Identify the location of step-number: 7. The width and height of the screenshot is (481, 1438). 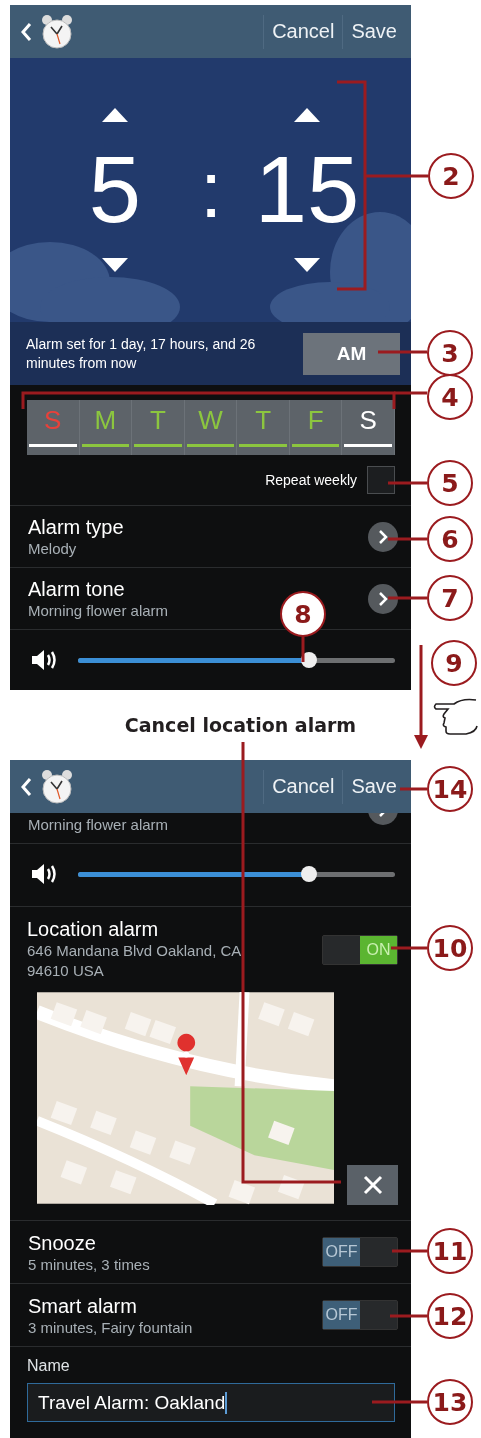
(450, 598).